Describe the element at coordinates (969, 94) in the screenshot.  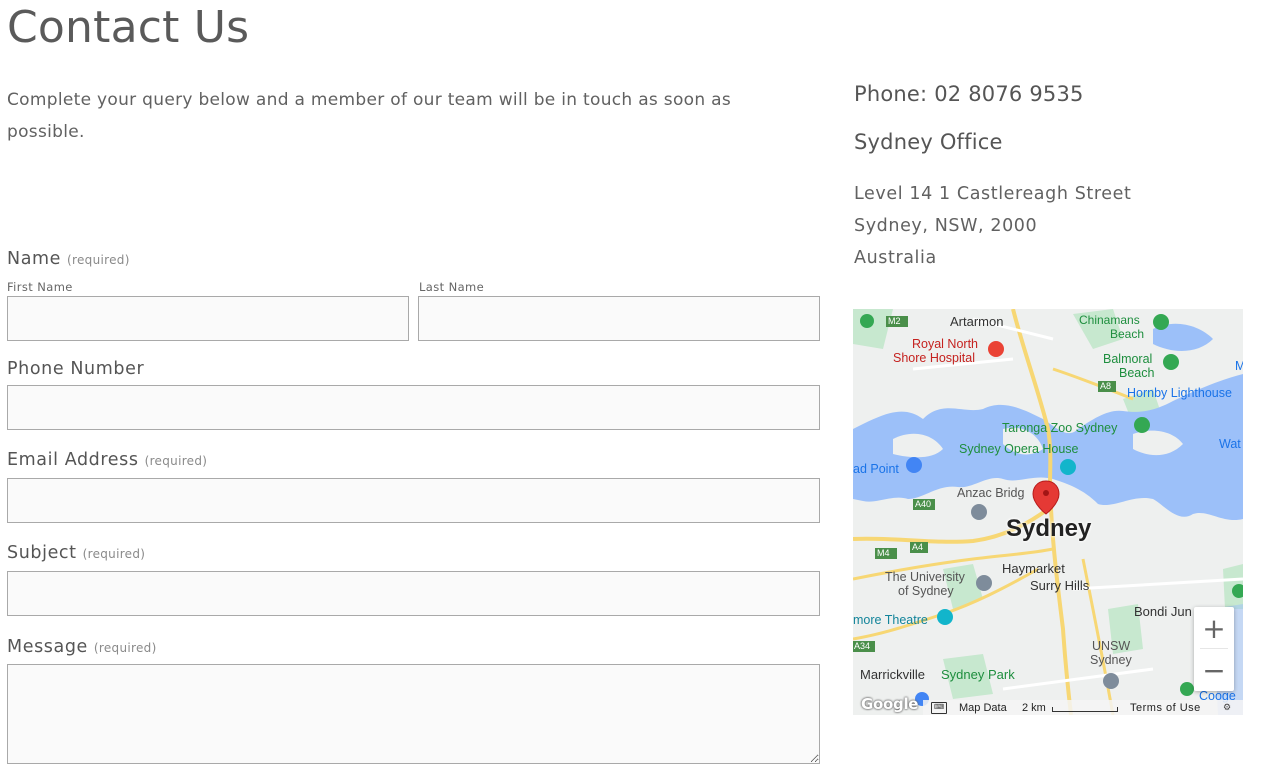
I see `contact-phone: Phone: 02 8076 9535` at that location.